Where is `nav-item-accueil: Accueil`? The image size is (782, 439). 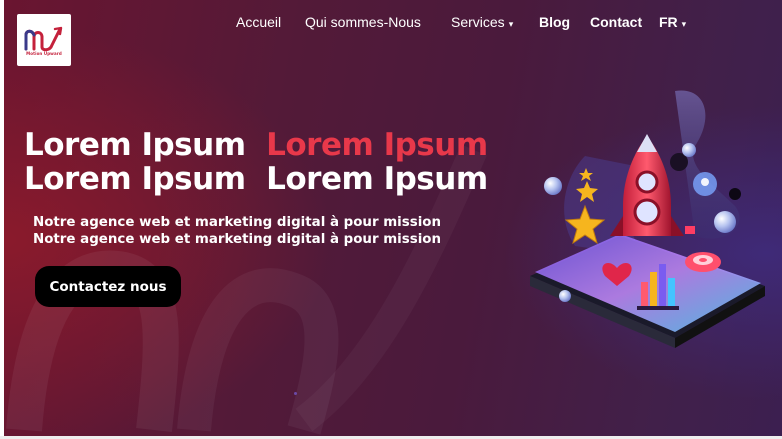
nav-item-accueil: Accueil is located at coordinates (258, 22).